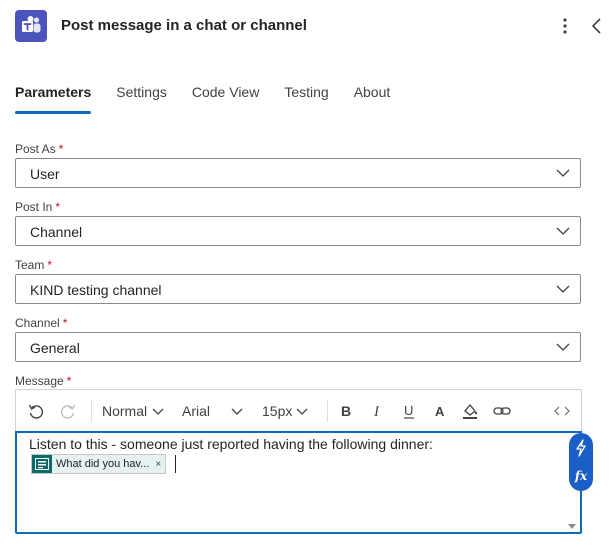  What do you see at coordinates (141, 99) in the screenshot?
I see `tab-settings: Settings` at bounding box center [141, 99].